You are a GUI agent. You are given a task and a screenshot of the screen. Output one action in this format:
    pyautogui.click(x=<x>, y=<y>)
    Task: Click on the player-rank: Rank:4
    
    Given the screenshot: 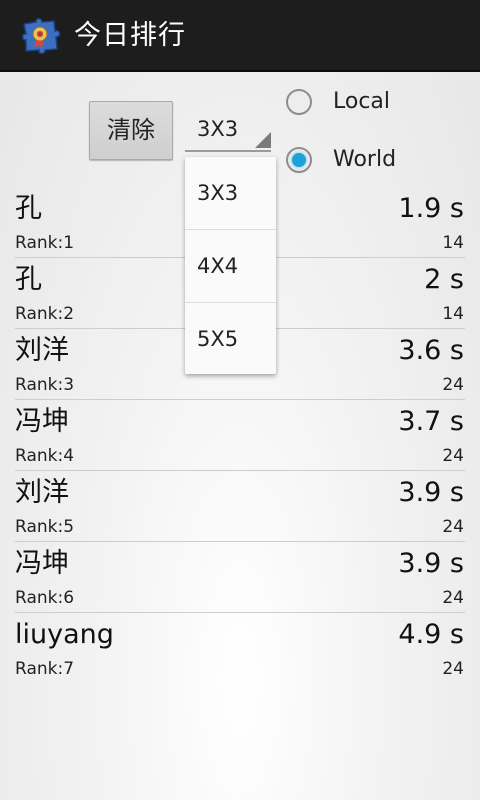 What is the action you would take?
    pyautogui.click(x=45, y=456)
    